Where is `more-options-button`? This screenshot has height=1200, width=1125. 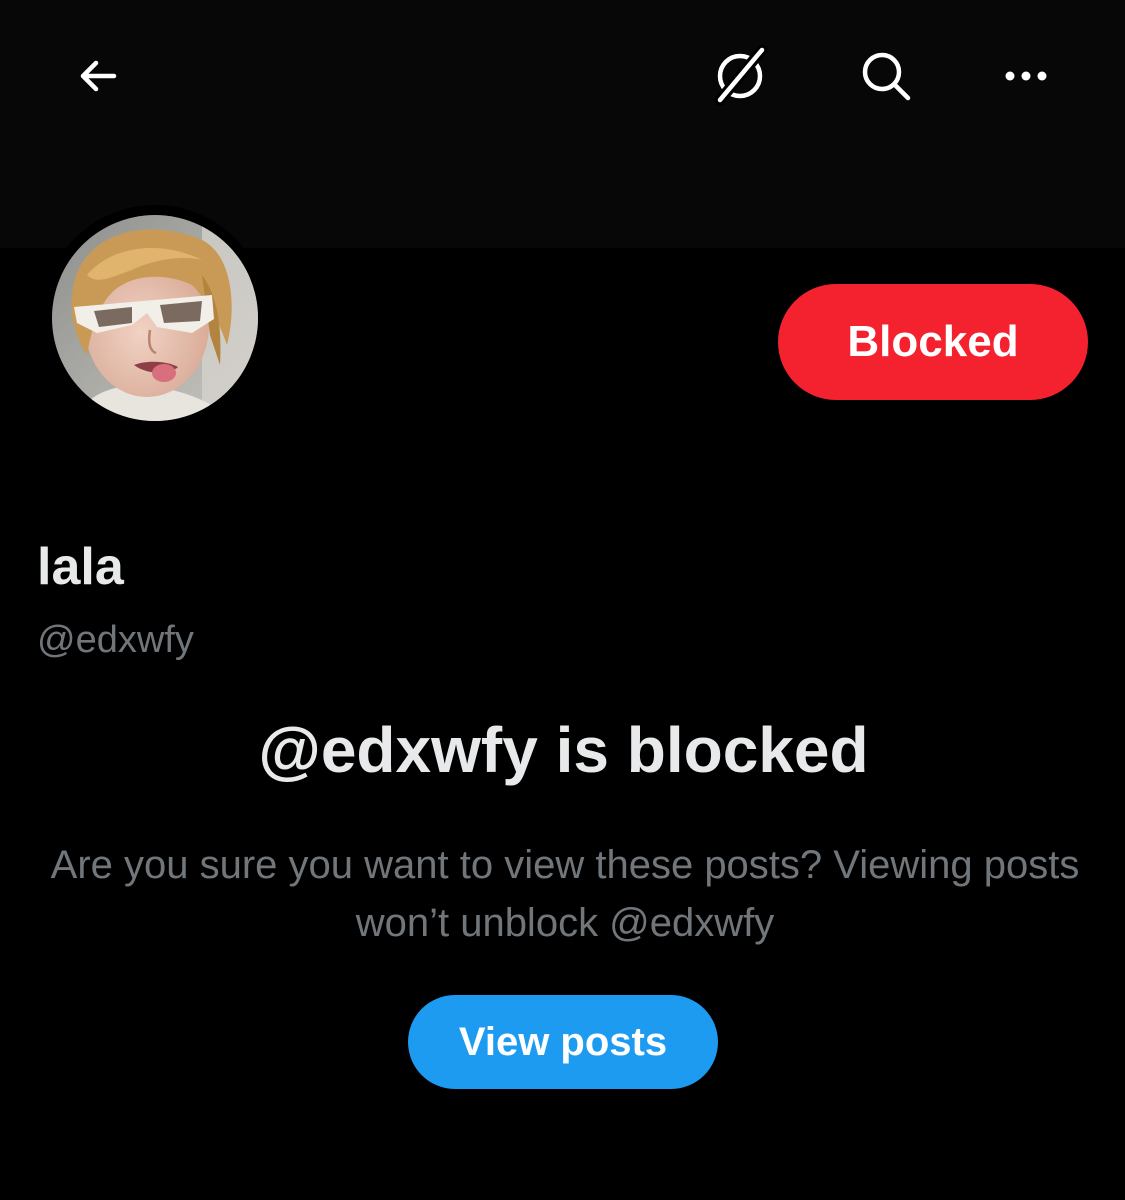
more-options-button is located at coordinates (1026, 76).